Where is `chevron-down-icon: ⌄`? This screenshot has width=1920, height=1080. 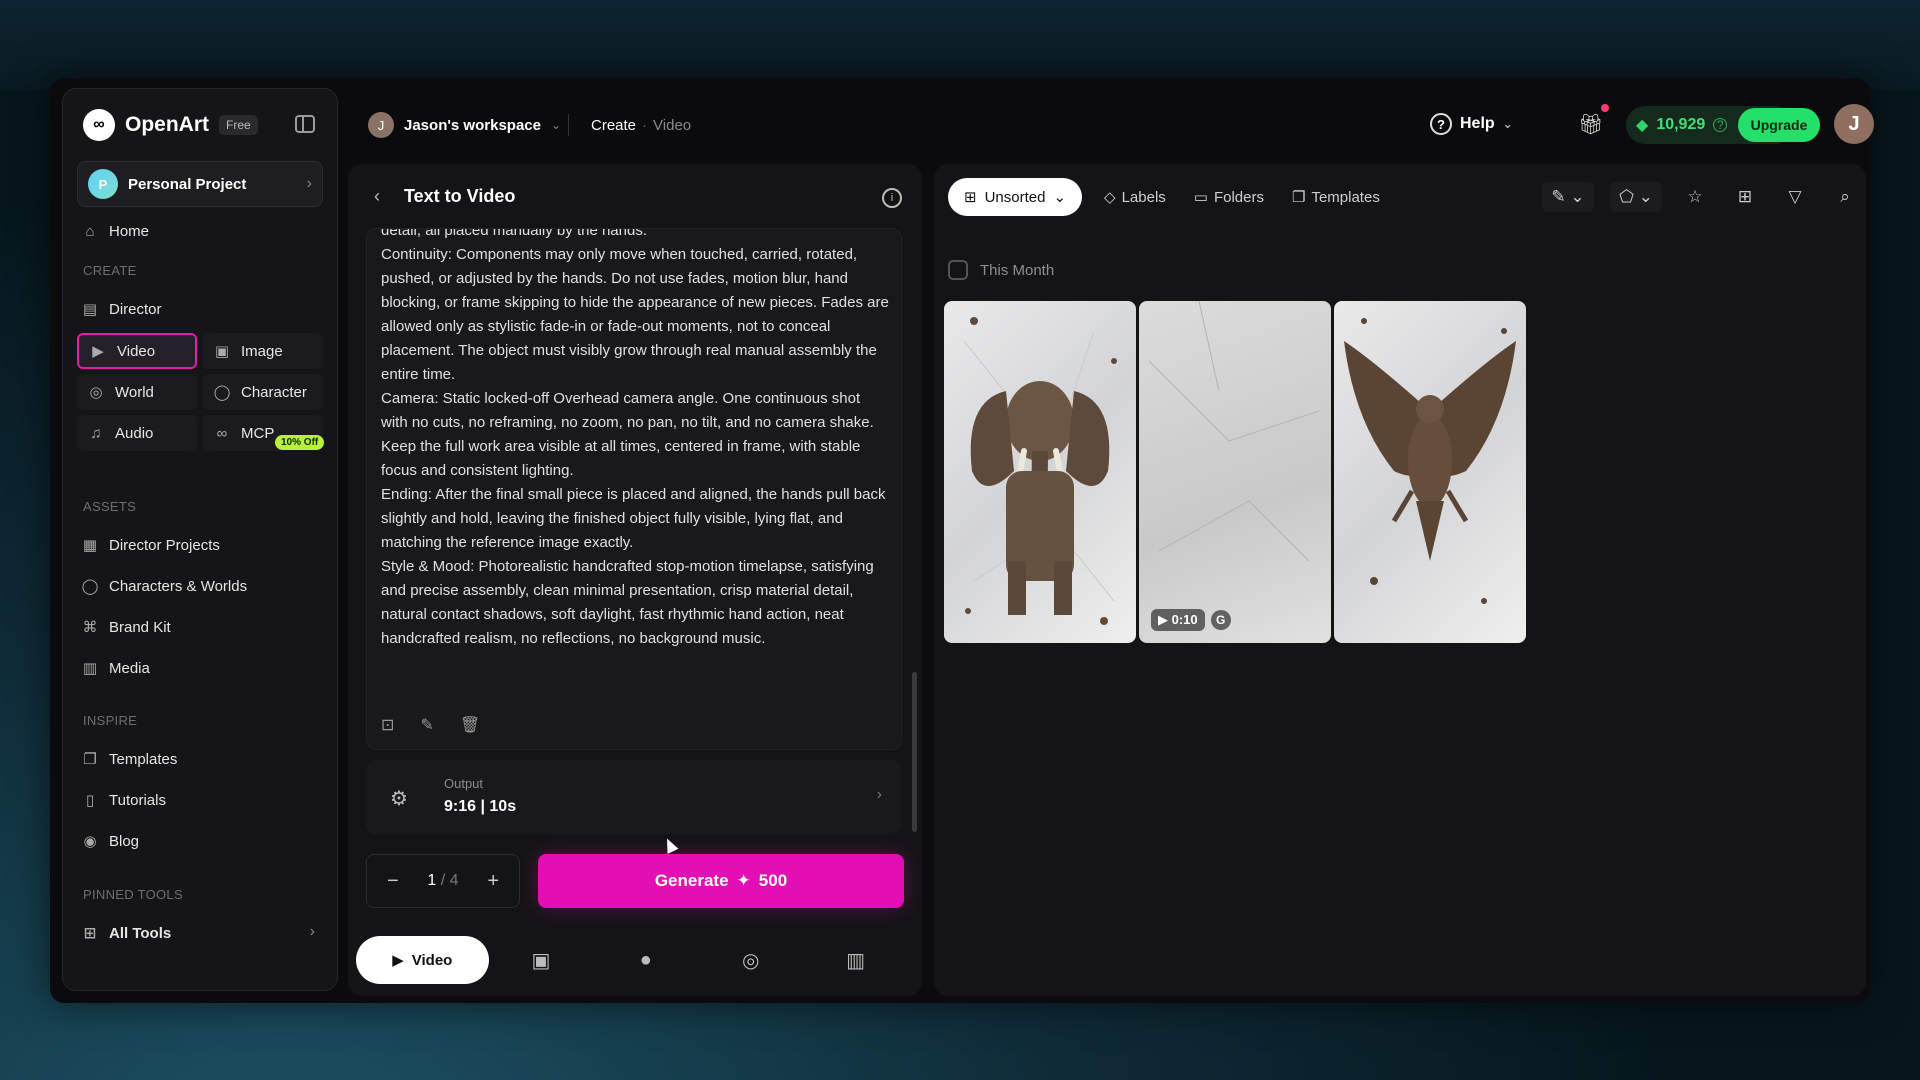 chevron-down-icon: ⌄ is located at coordinates (1507, 124).